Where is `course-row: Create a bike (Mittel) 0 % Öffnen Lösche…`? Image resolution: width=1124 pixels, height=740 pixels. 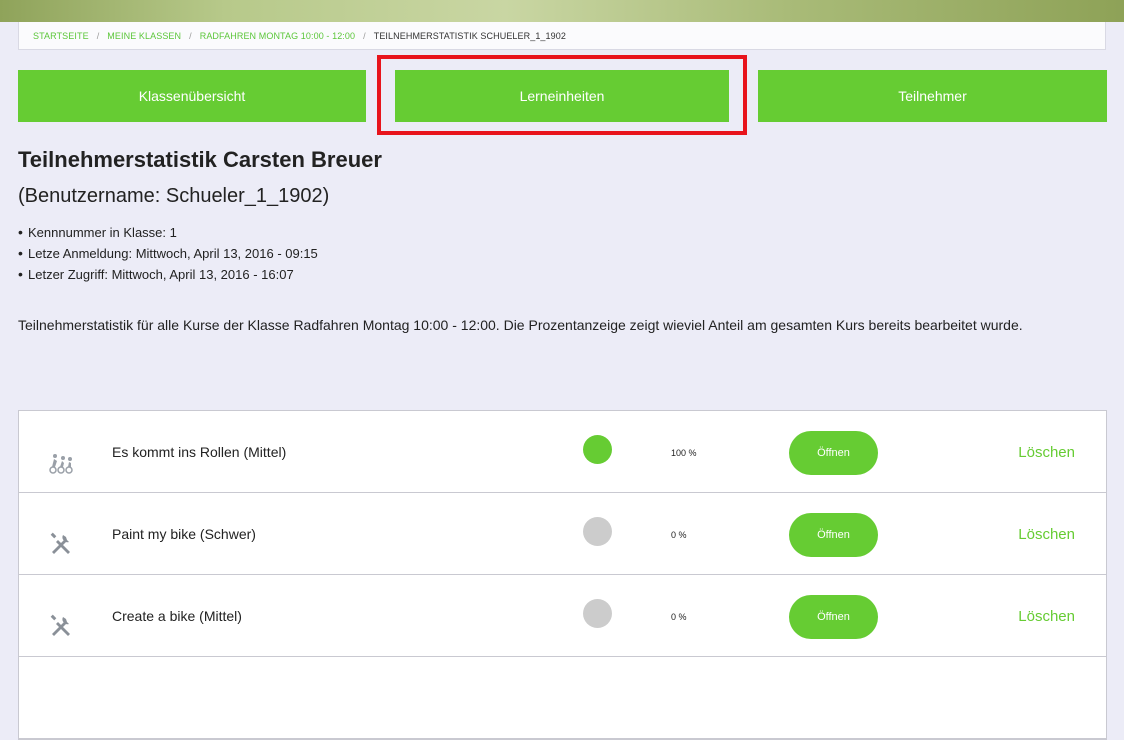 course-row: Create a bike (Mittel) 0 % Öffnen Lösche… is located at coordinates (562, 616).